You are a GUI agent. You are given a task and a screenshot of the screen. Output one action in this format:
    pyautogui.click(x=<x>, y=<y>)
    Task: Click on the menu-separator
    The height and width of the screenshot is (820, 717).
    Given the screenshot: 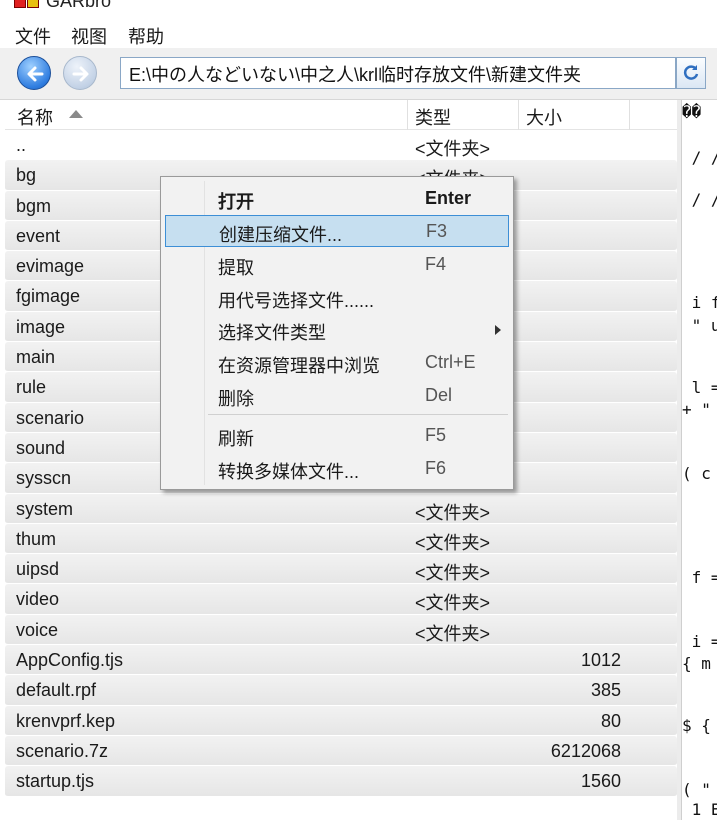 What is the action you would take?
    pyautogui.click(x=358, y=414)
    